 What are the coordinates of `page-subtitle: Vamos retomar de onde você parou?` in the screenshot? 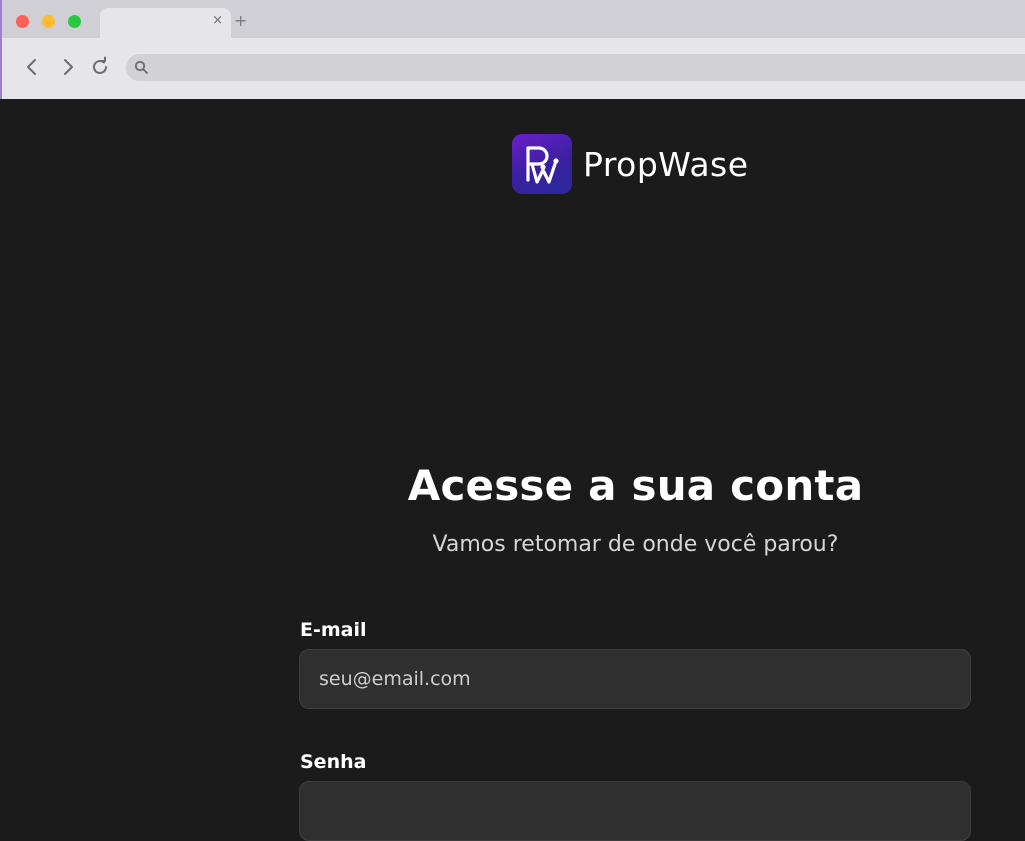 It's located at (635, 544).